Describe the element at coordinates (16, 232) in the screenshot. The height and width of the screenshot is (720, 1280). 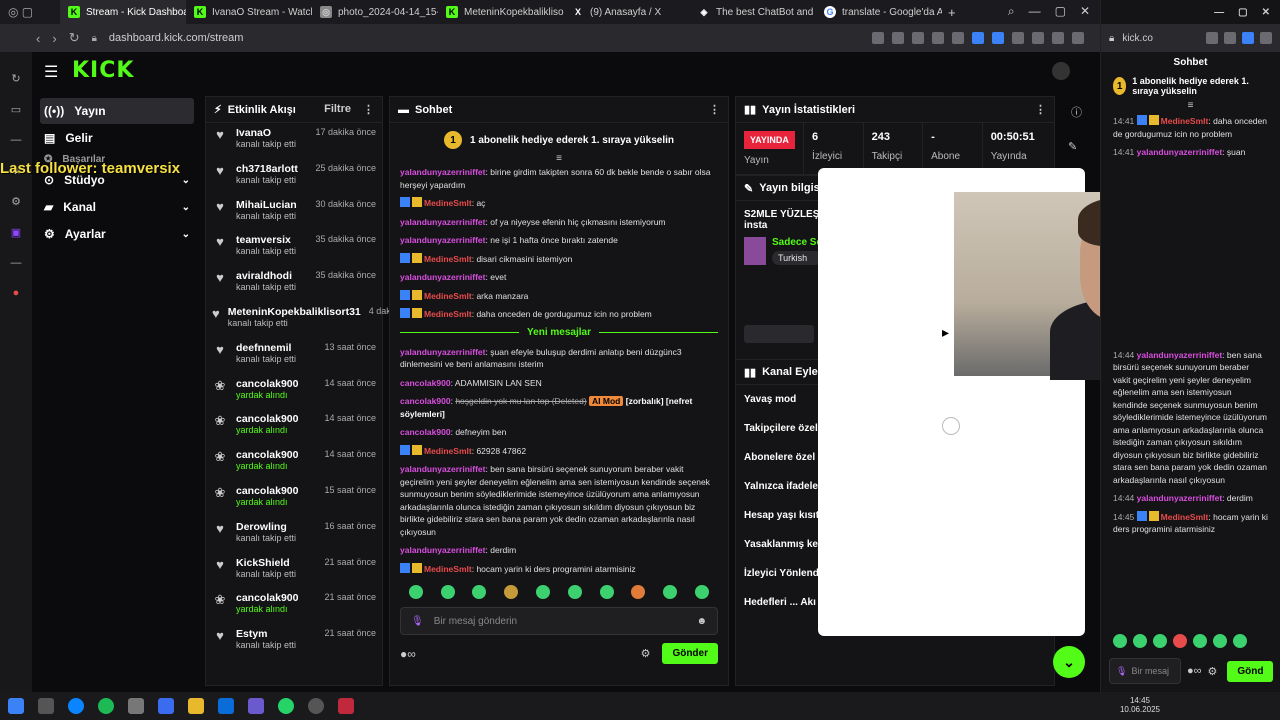
I see `twitch-icon: ▣` at that location.